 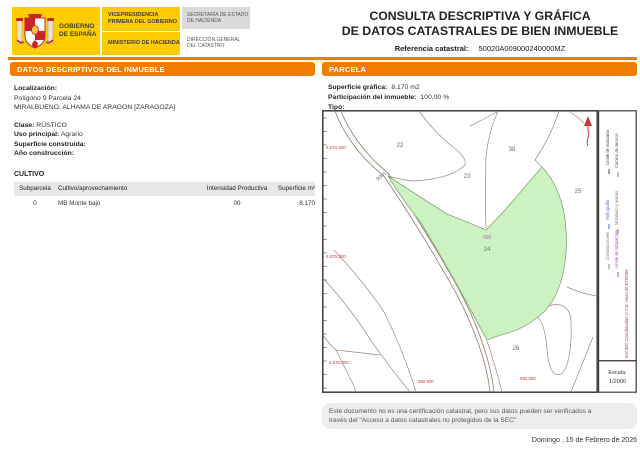 What do you see at coordinates (487, 250) in the screenshot?
I see `parcel-number-highlighted: 24` at bounding box center [487, 250].